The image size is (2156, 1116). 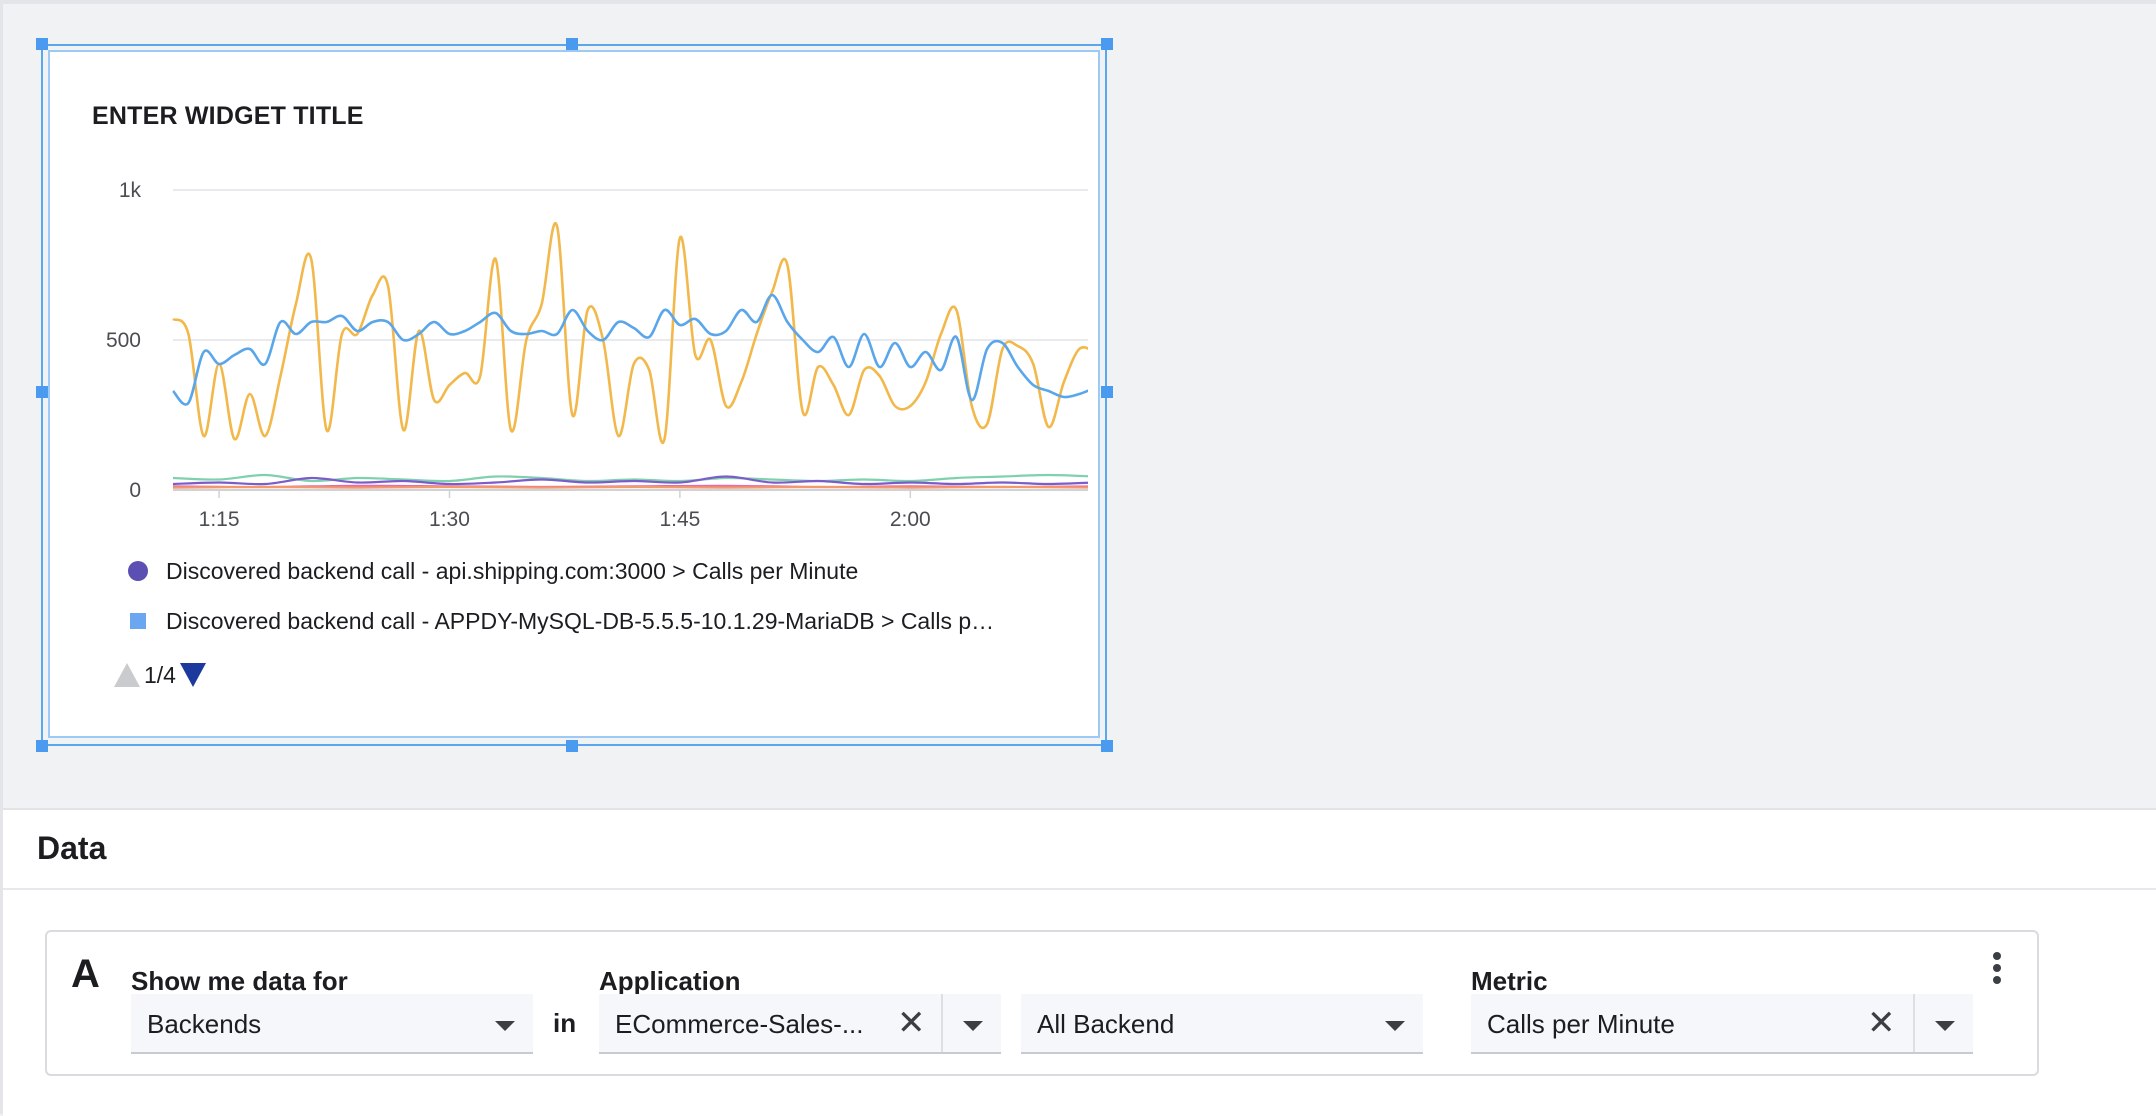 I want to click on metric-label: Metric, so click(x=1509, y=981).